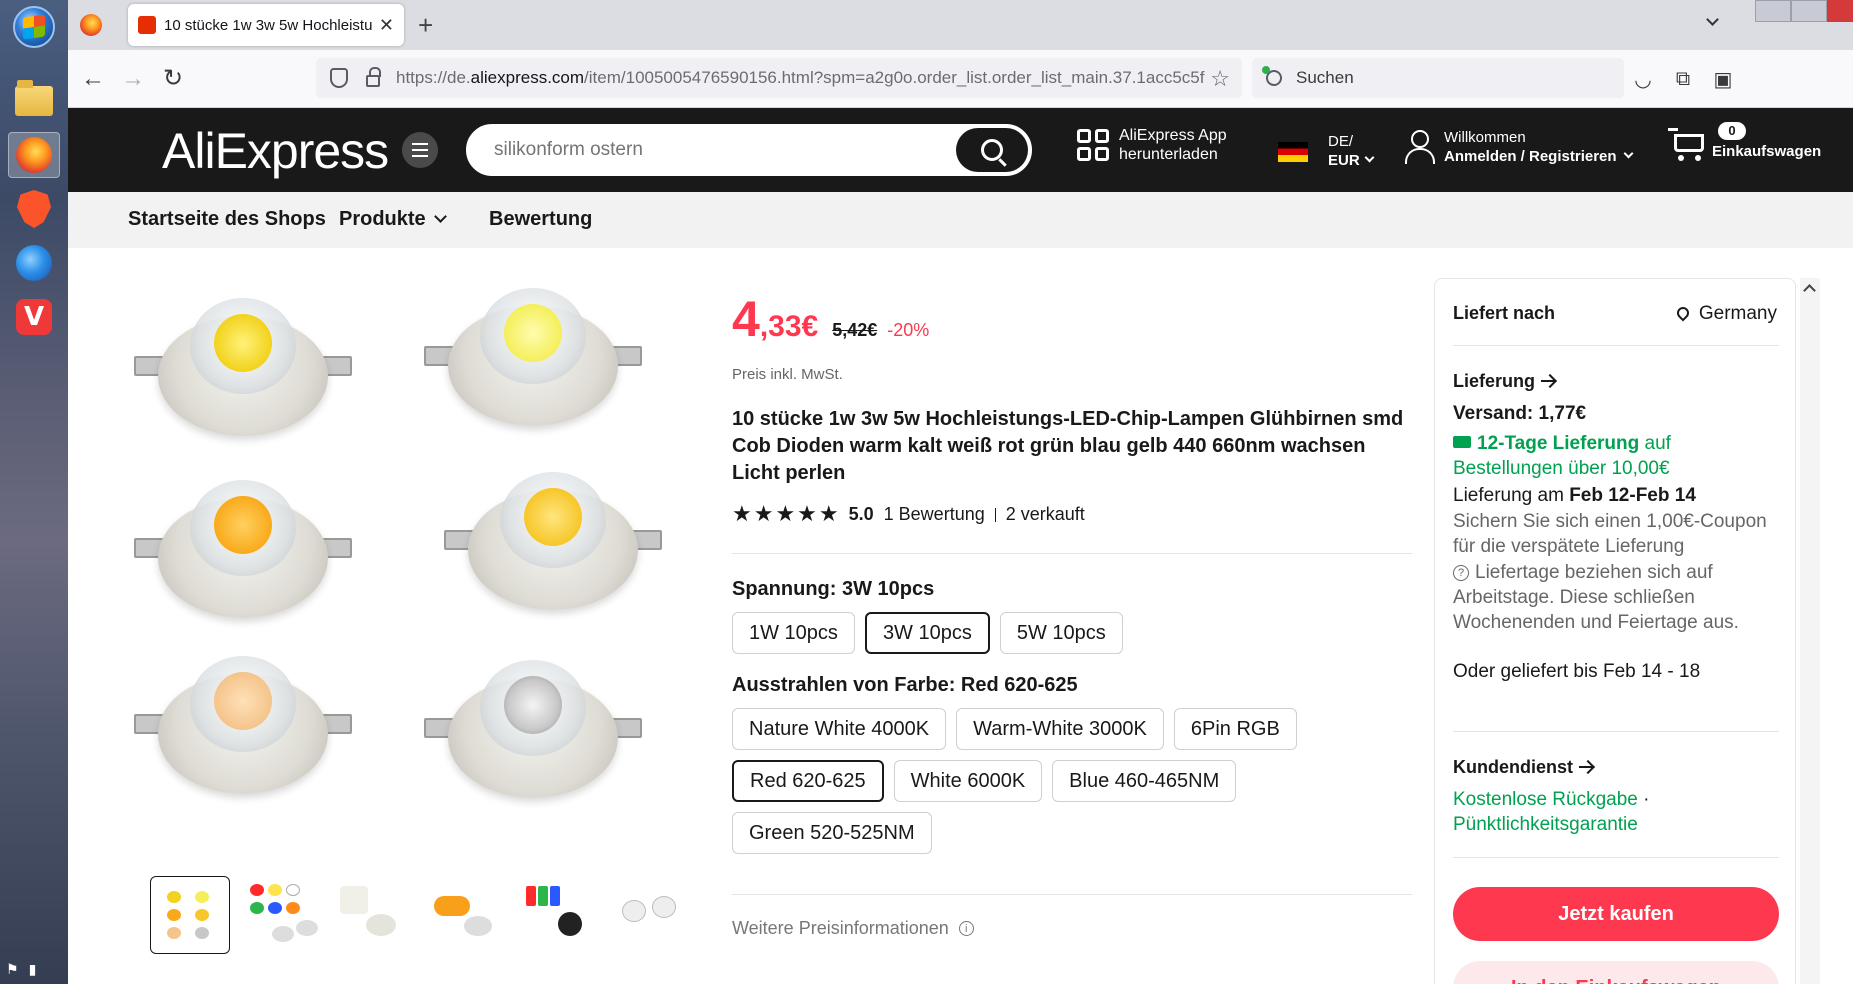 This screenshot has width=1853, height=984. Describe the element at coordinates (147, 25) in the screenshot. I see `aliexpress-favicon-icon` at that location.